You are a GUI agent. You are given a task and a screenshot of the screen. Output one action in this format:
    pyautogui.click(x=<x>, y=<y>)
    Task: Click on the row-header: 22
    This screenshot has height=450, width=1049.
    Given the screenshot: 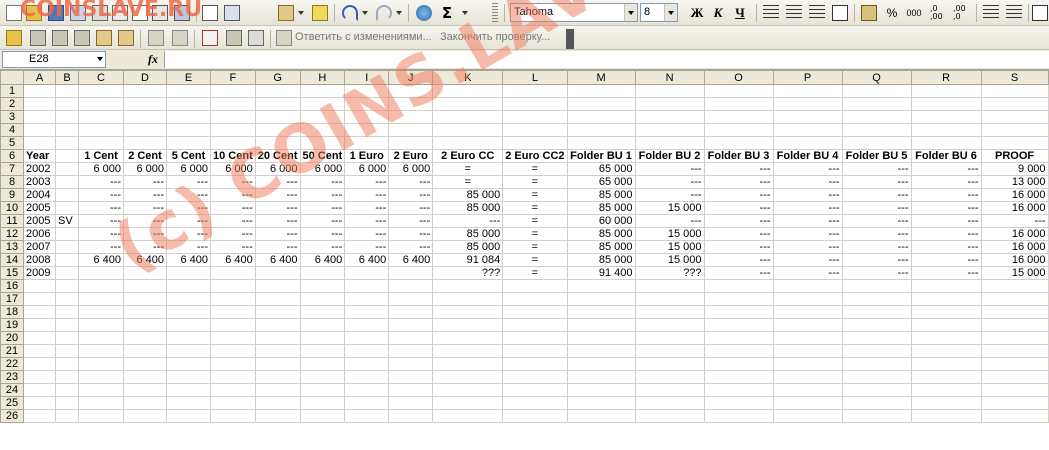 What is the action you would take?
    pyautogui.click(x=12, y=364)
    